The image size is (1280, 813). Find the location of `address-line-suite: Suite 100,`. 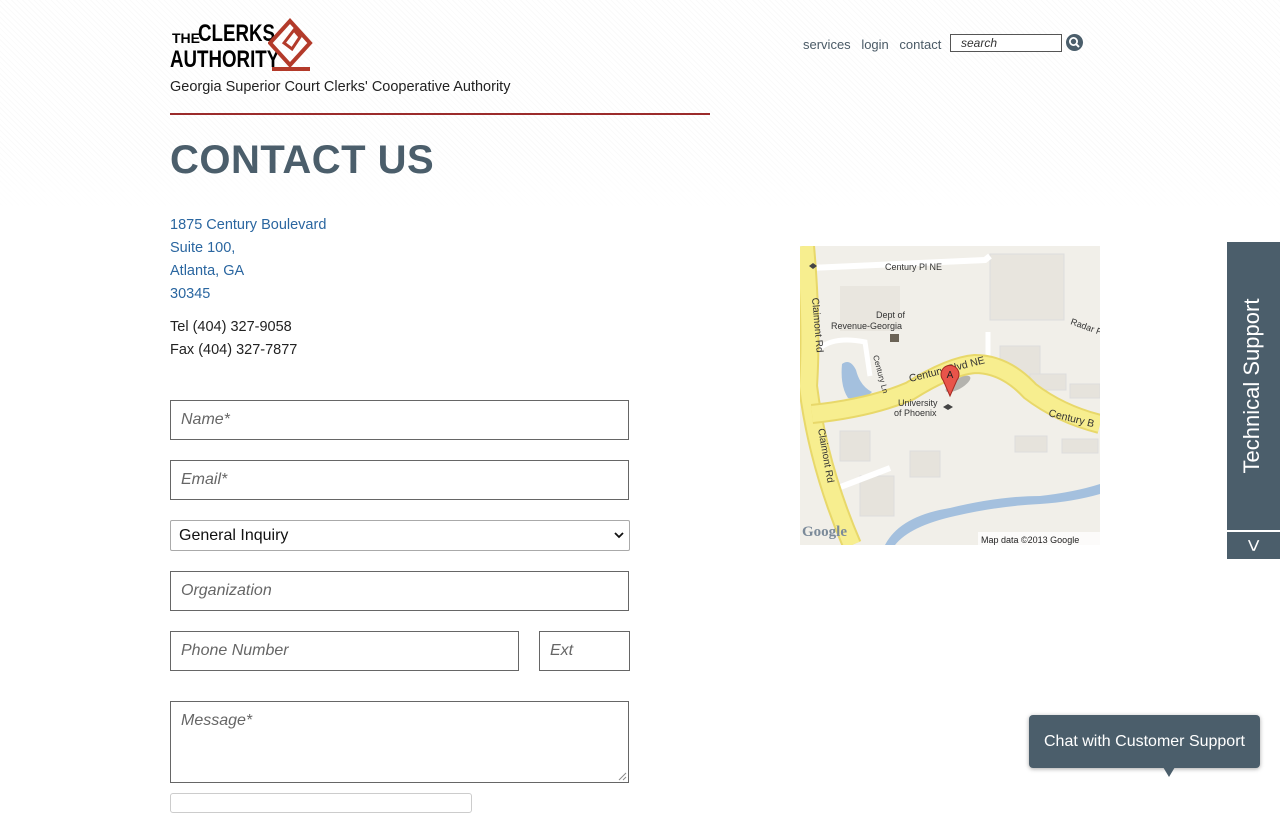

address-line-suite: Suite 100, is located at coordinates (248, 248).